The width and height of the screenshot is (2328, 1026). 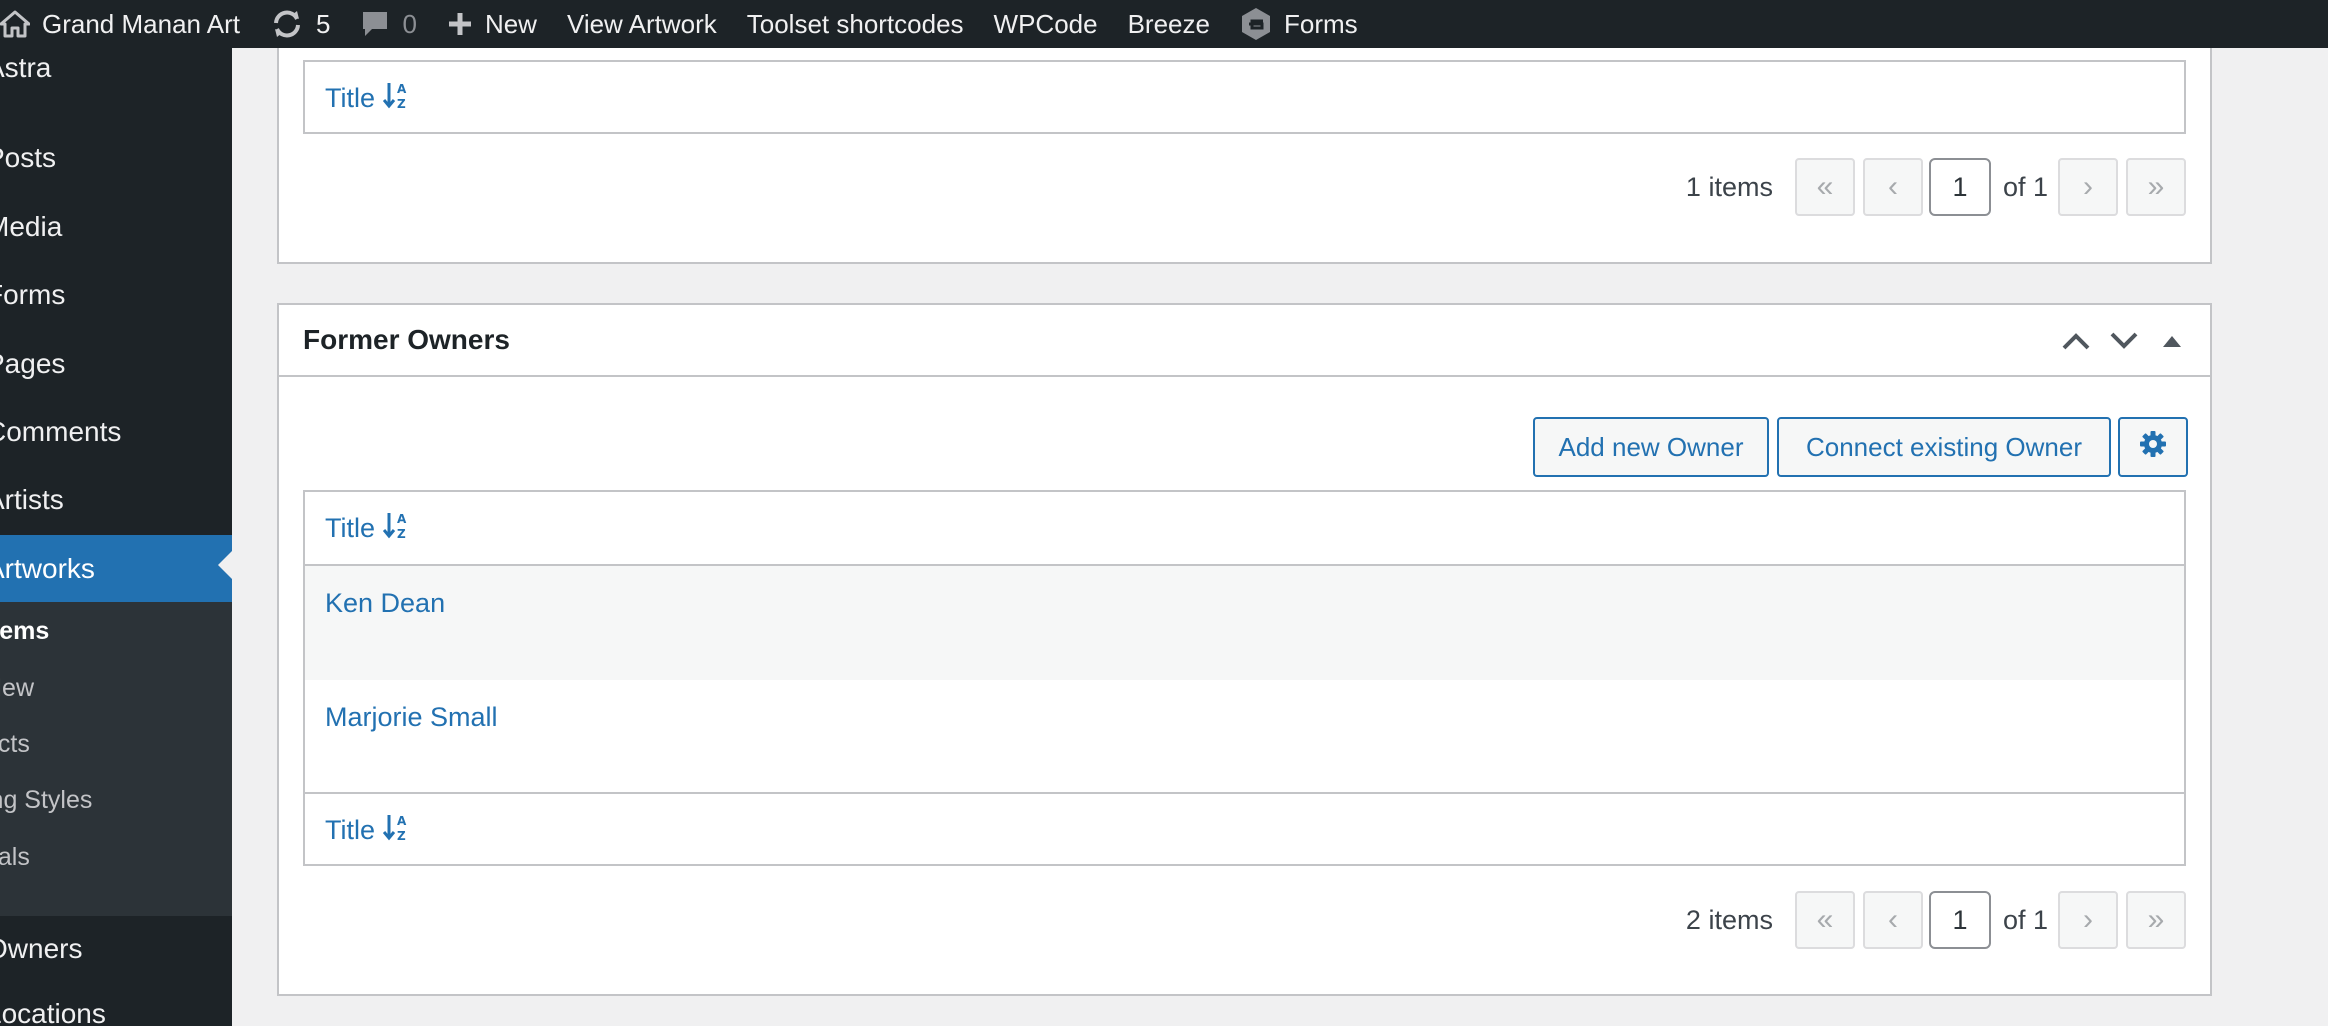 I want to click on wpcode-link: WPCode, so click(x=1046, y=24).